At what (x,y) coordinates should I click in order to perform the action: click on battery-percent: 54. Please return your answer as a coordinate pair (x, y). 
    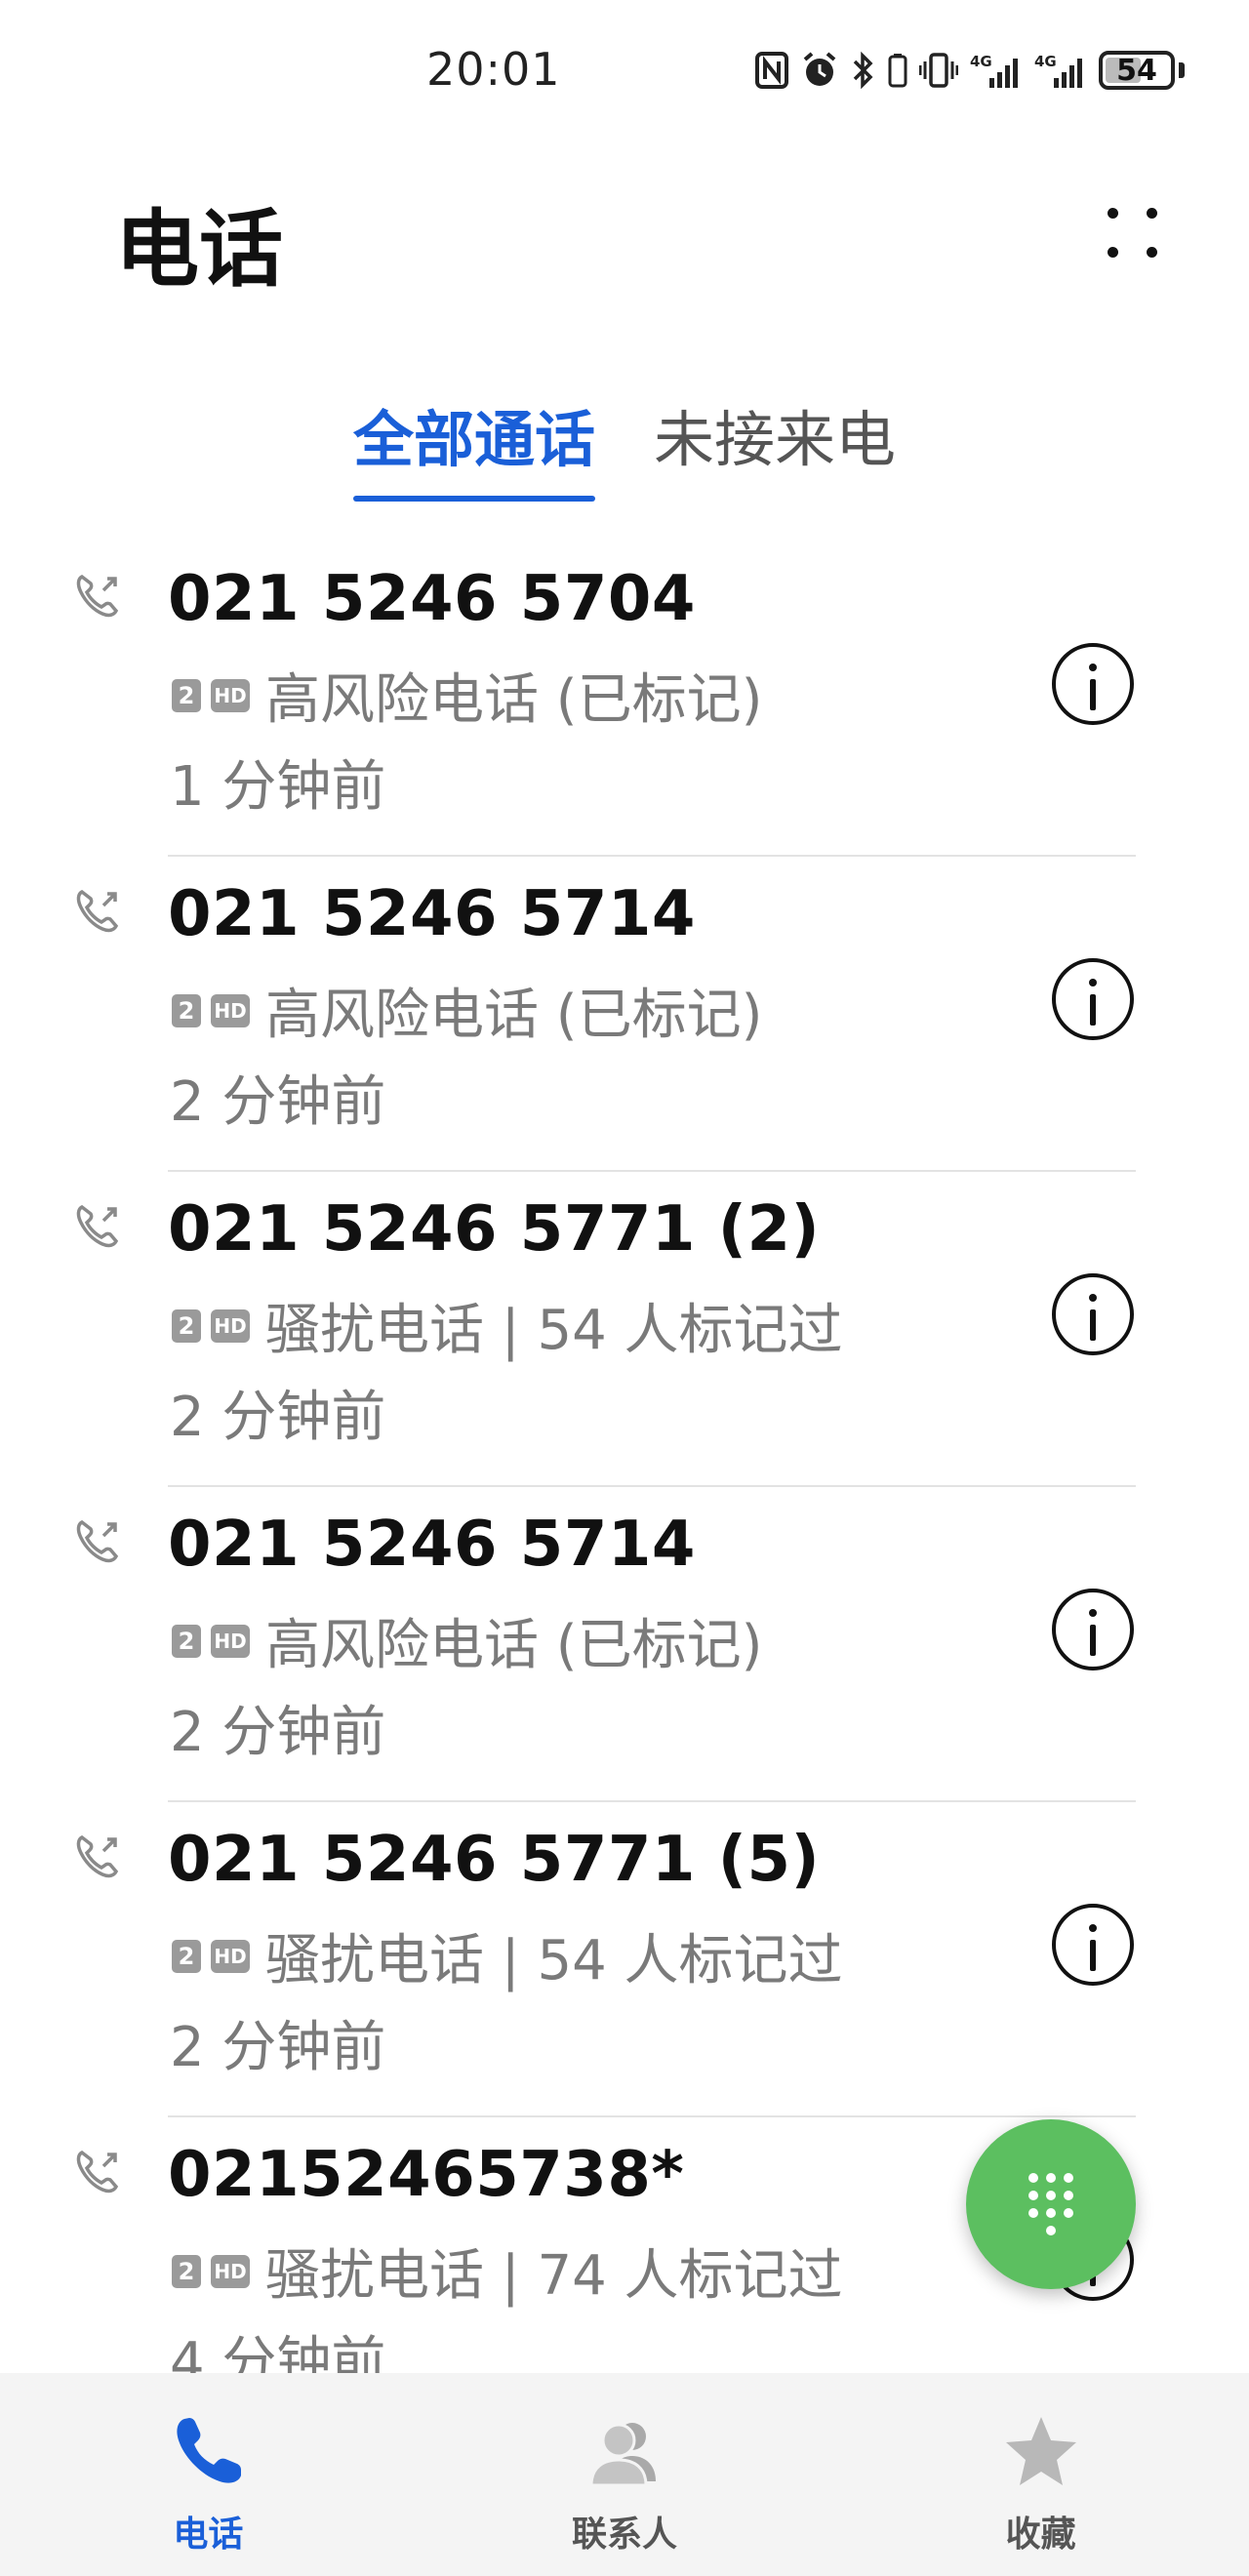
    Looking at the image, I should click on (1136, 70).